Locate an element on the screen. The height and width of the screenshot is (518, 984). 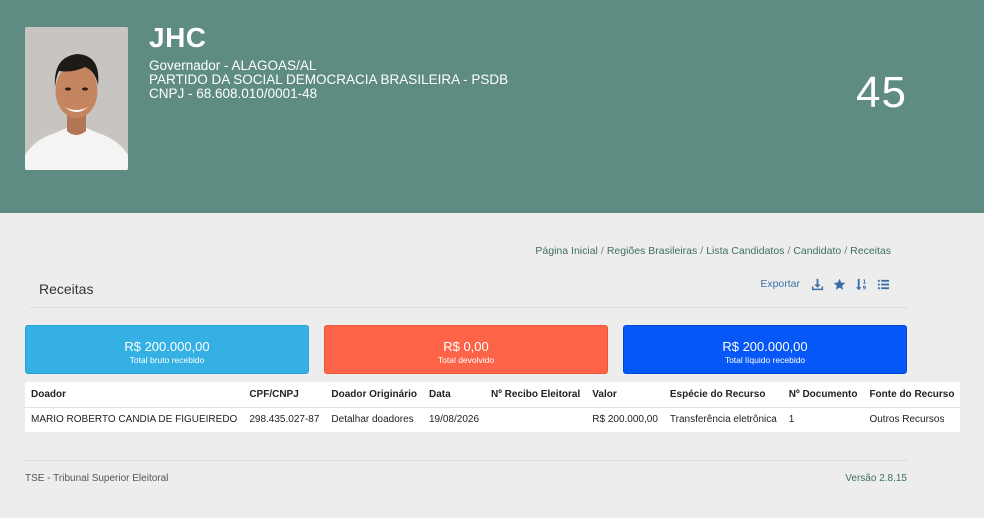
total-liquido-card: R$ 200.000,00 Total líquido recebido is located at coordinates (765, 349).